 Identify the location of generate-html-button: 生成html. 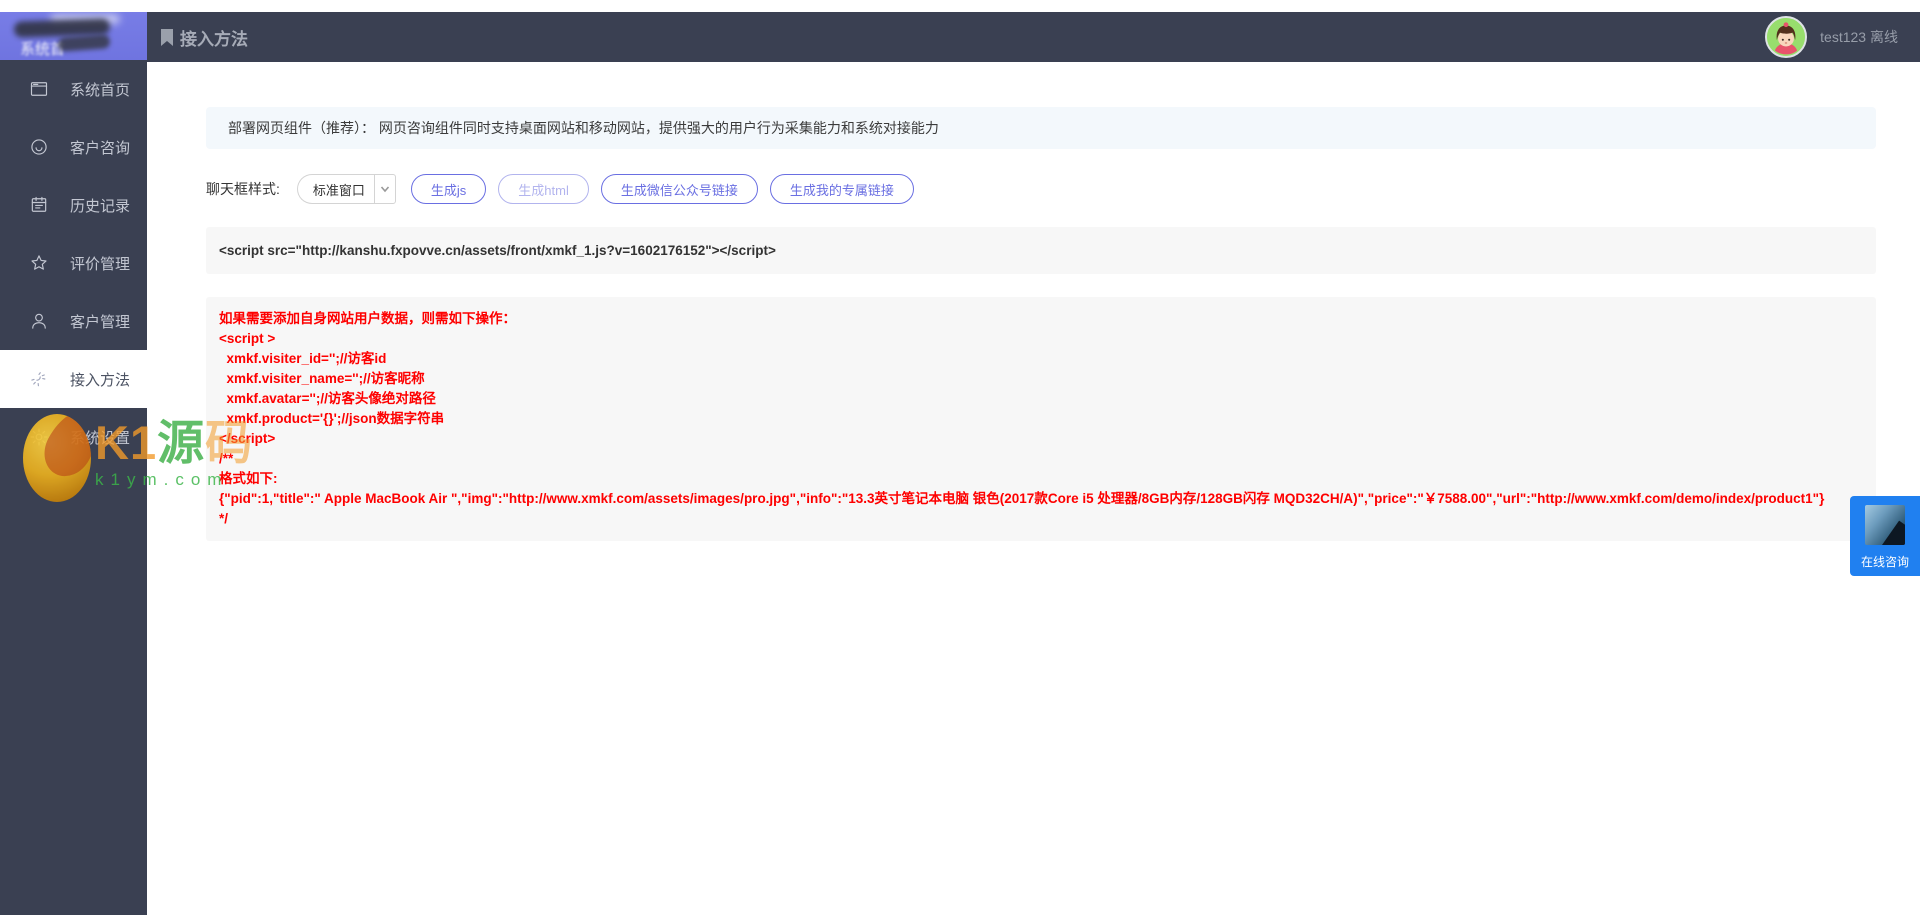
(543, 189).